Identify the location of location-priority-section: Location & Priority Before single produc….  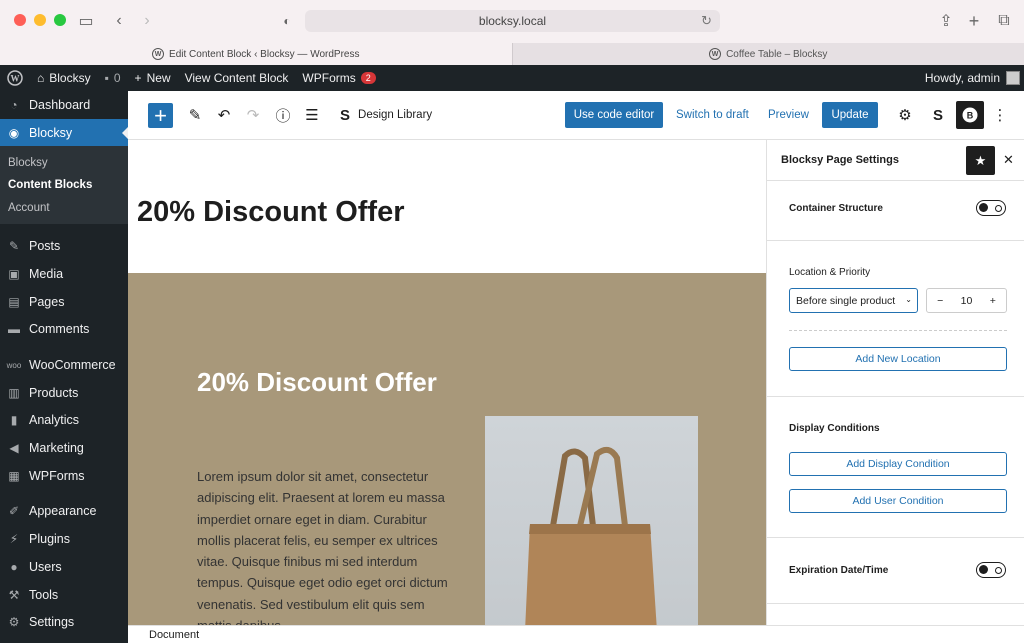
(895, 319).